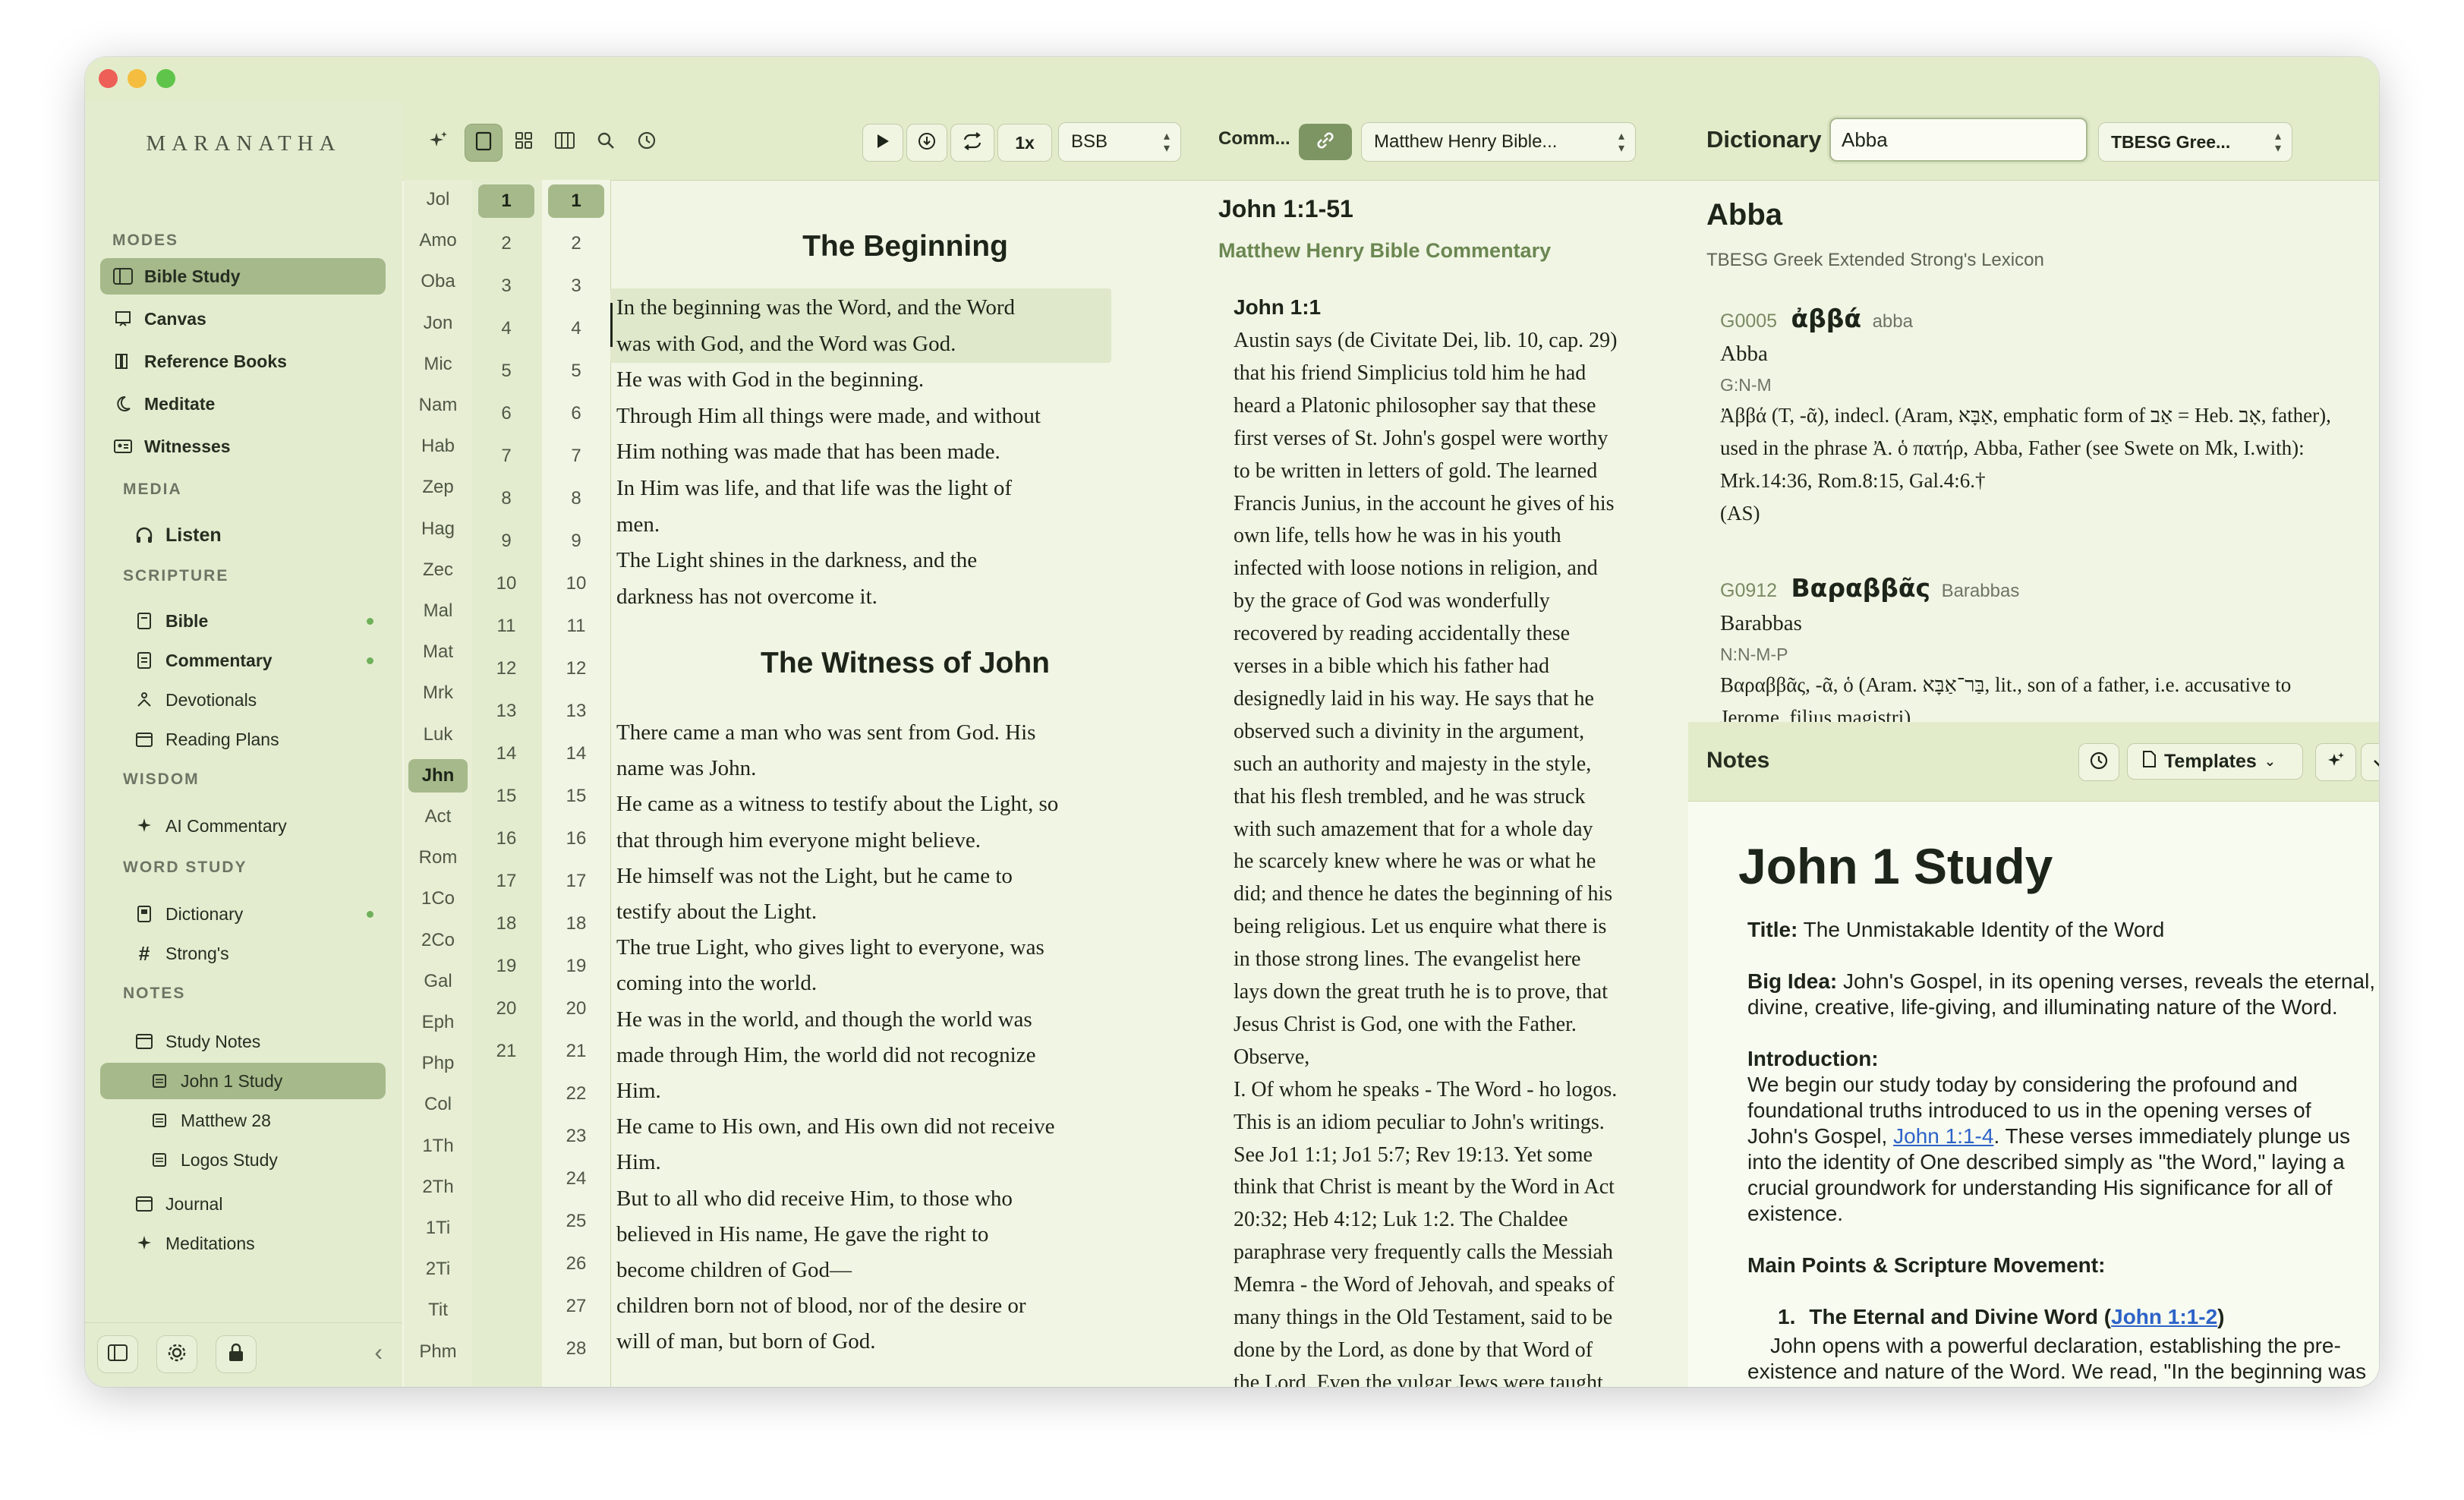 The image size is (2464, 1500). Describe the element at coordinates (253, 660) in the screenshot. I see `sidebar-item-commentary: Commentary` at that location.